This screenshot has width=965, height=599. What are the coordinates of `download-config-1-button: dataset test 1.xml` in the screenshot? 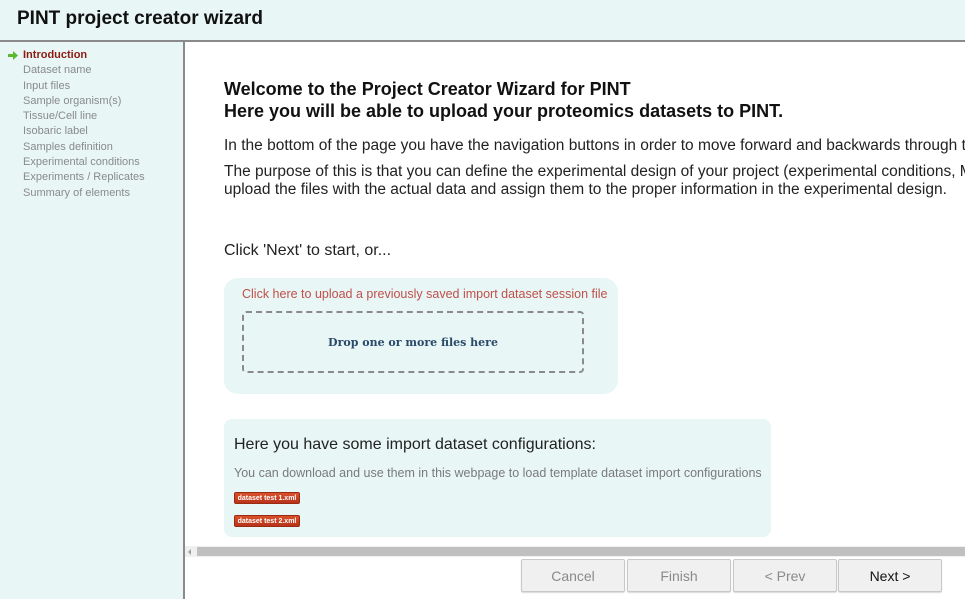 It's located at (267, 498).